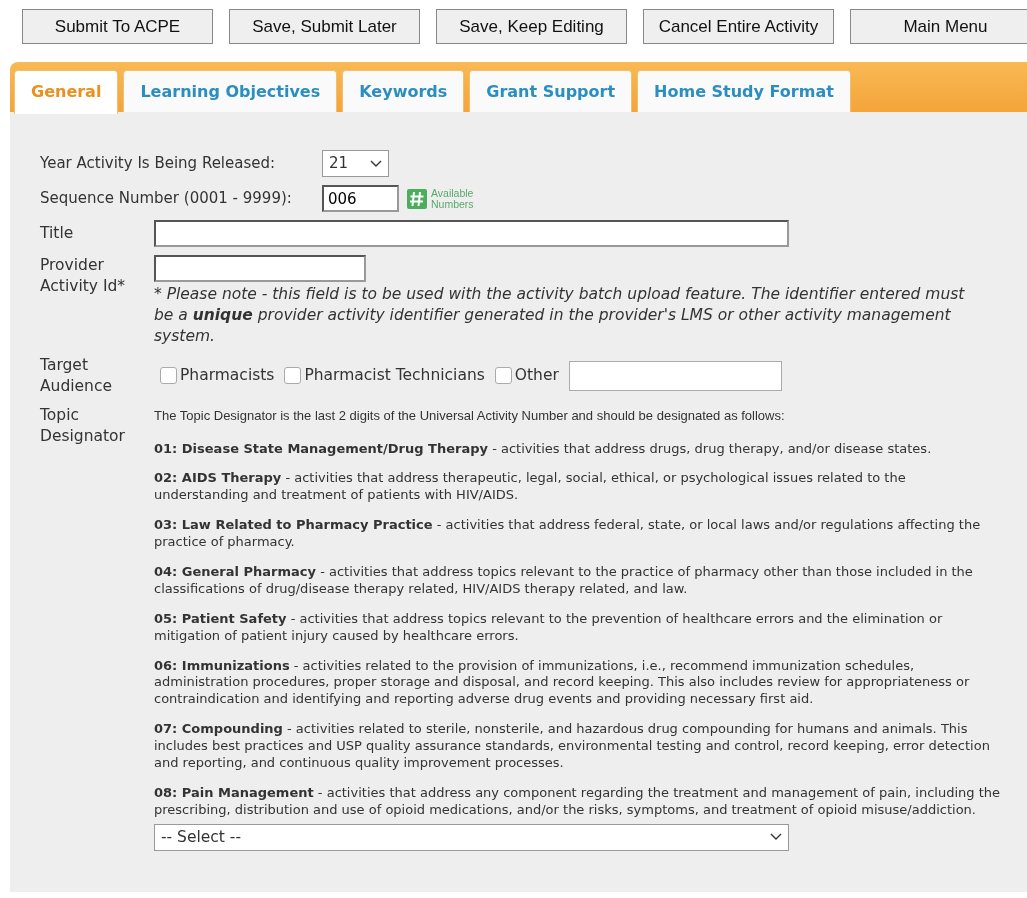 This screenshot has width=1027, height=898. What do you see at coordinates (562, 683) in the screenshot?
I see `topic-description: 06: Immunizations - activities related to the provision of immunizations, i.e., recommend immunization schedules, administration procedures, proper storage and disposal, and record keeping. This also includes review for appropriateness or contraindication and identifying and reporting adverse drug events and providing necessary first aid.` at bounding box center [562, 683].